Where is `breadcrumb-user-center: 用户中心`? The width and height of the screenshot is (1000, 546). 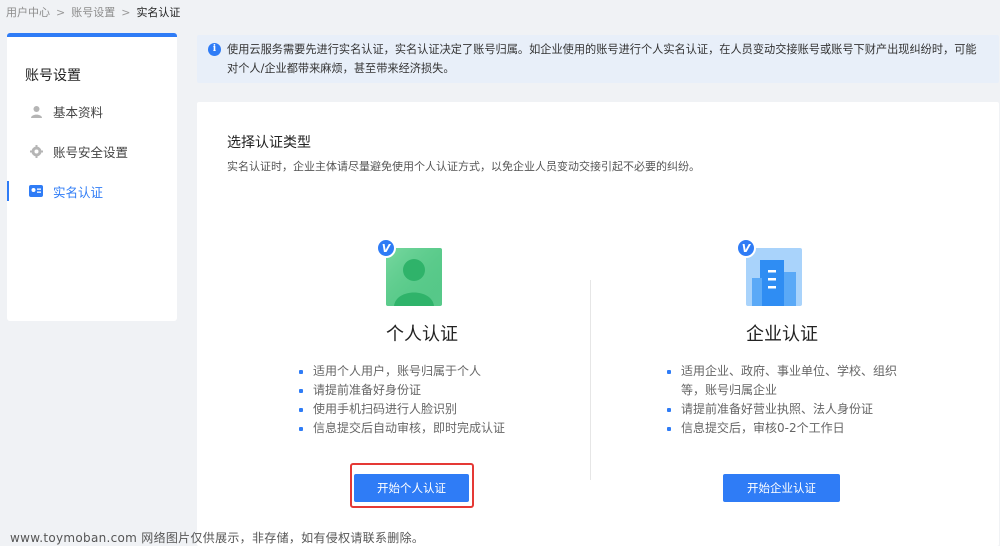
breadcrumb-user-center: 用户中心 is located at coordinates (28, 12).